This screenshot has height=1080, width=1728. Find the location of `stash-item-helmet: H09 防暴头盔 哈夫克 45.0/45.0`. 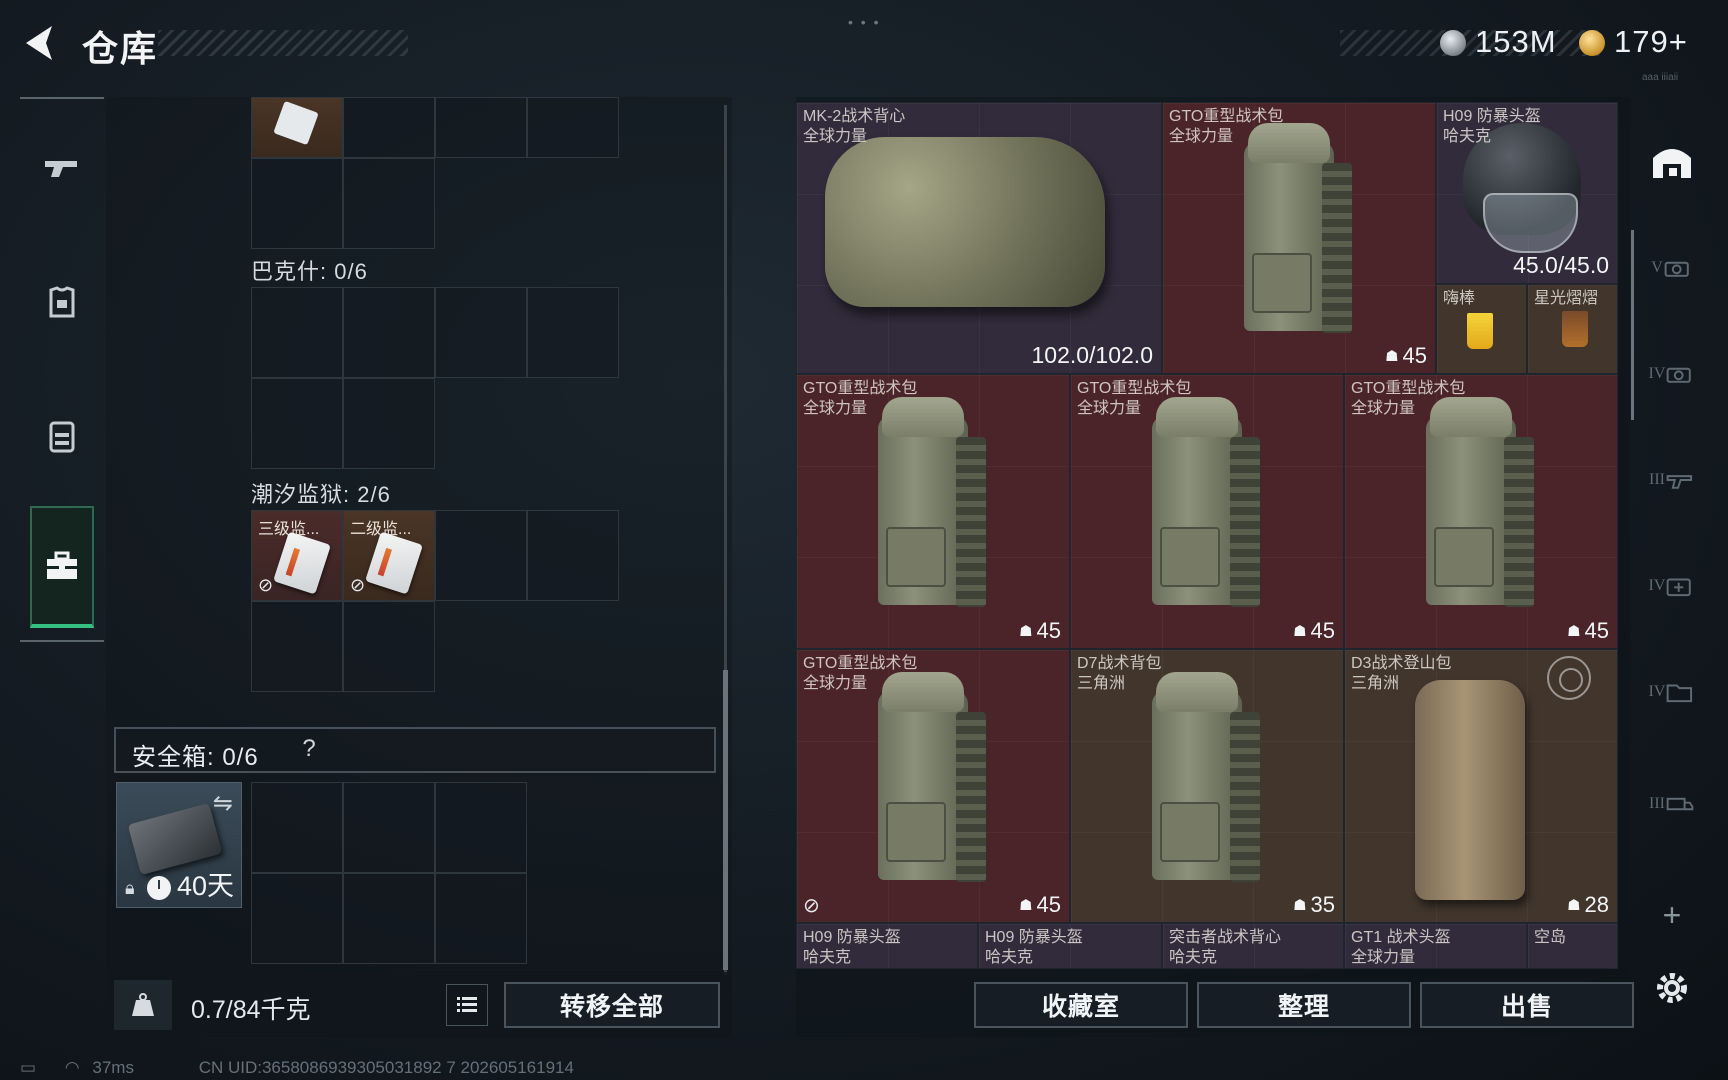

stash-item-helmet: H09 防暴头盔 哈夫克 45.0/45.0 is located at coordinates (1527, 193).